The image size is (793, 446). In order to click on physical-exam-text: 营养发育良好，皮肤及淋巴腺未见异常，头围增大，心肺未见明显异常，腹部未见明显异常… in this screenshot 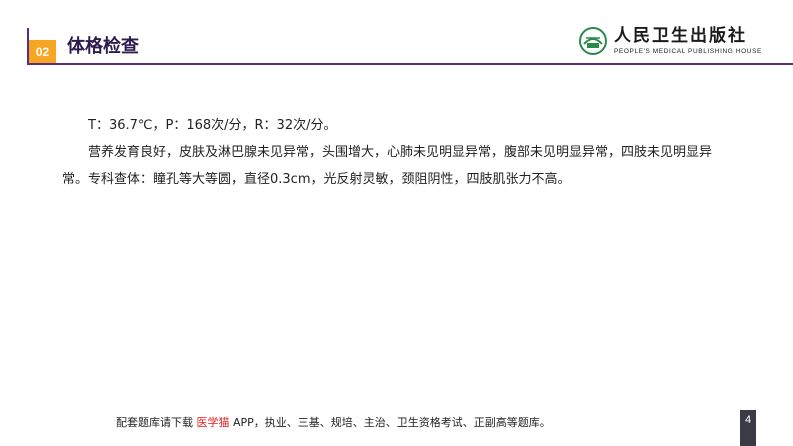, I will do `click(387, 166)`.